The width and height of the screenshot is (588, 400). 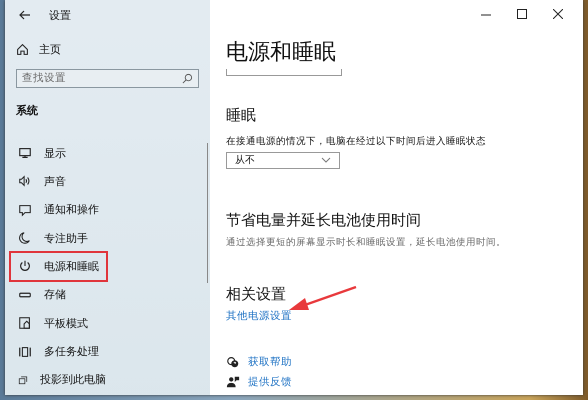 I want to click on power-icon, so click(x=25, y=266).